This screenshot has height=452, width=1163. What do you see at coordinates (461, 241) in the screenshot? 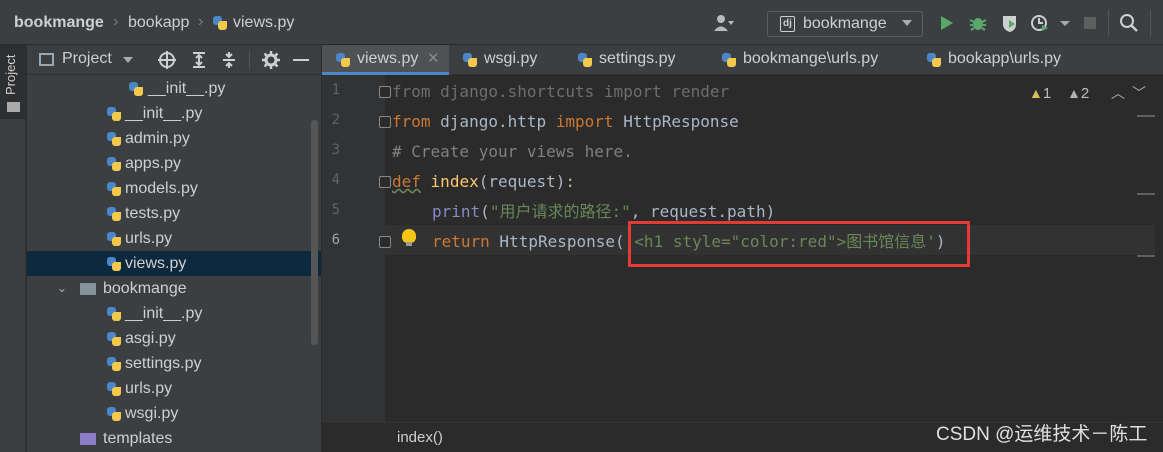
I see `code-keyword: return` at bounding box center [461, 241].